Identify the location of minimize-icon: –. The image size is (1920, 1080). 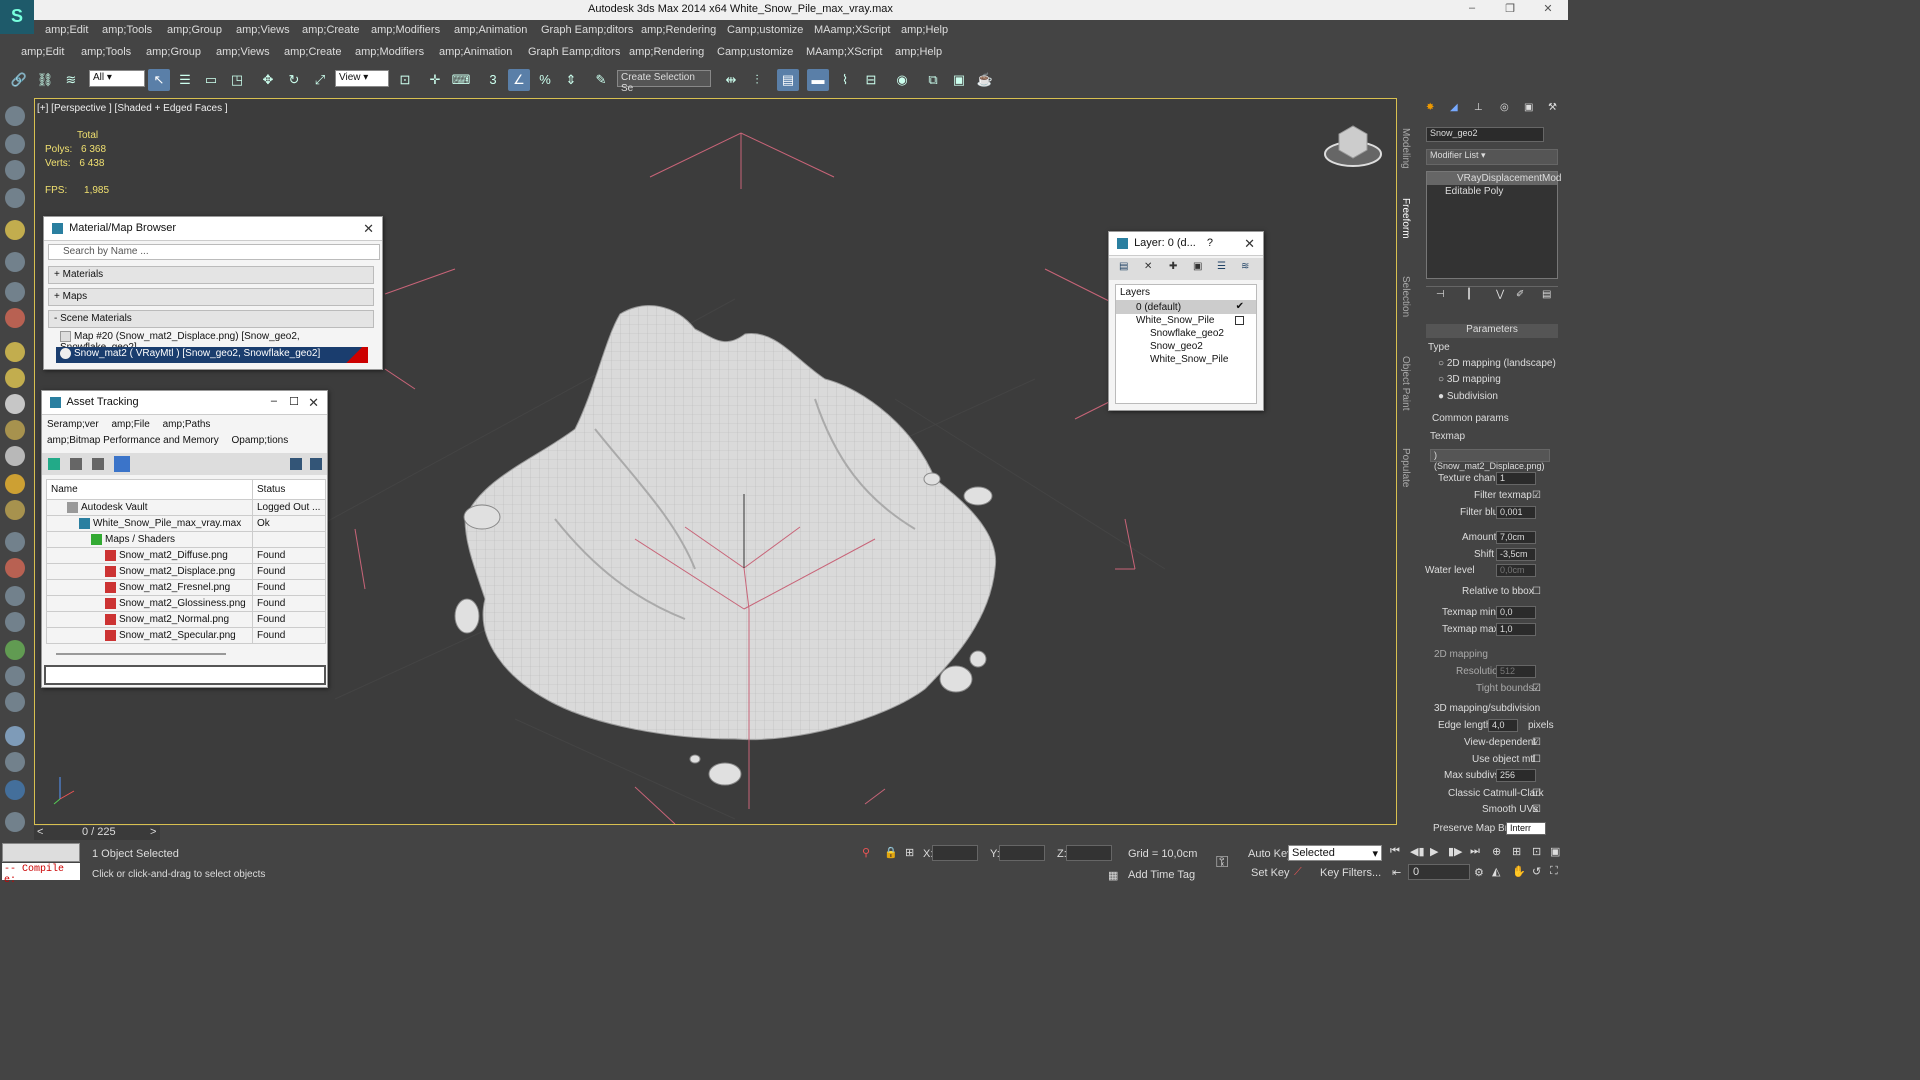
(274, 401).